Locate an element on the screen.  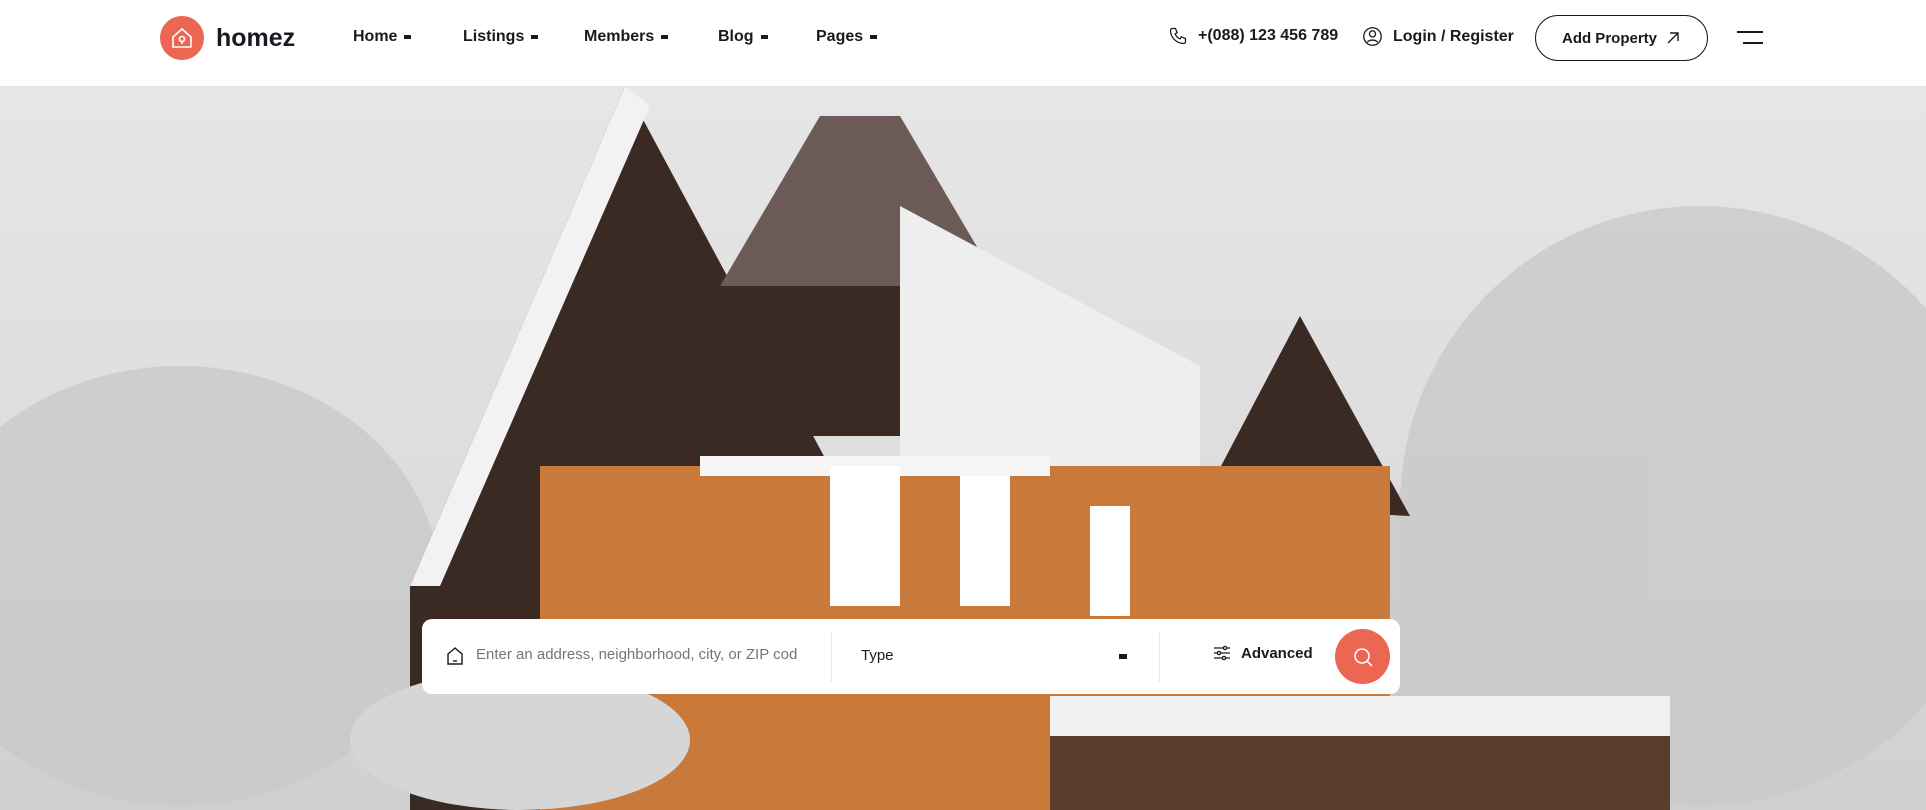
nav-pages: Pages is located at coordinates (847, 37).